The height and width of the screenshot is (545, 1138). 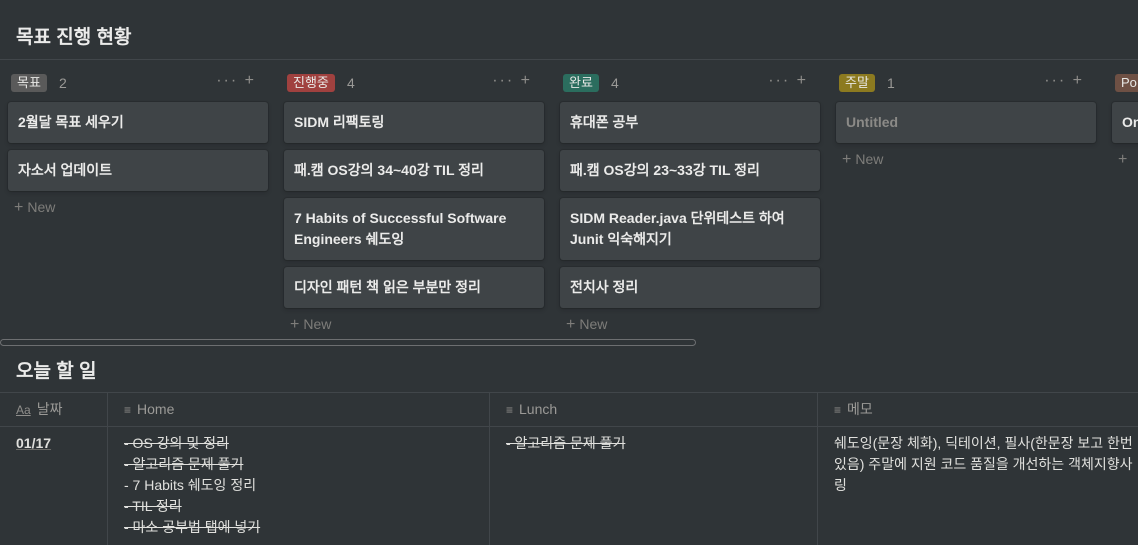 What do you see at coordinates (581, 83) in the screenshot?
I see `status-tag: 완료` at bounding box center [581, 83].